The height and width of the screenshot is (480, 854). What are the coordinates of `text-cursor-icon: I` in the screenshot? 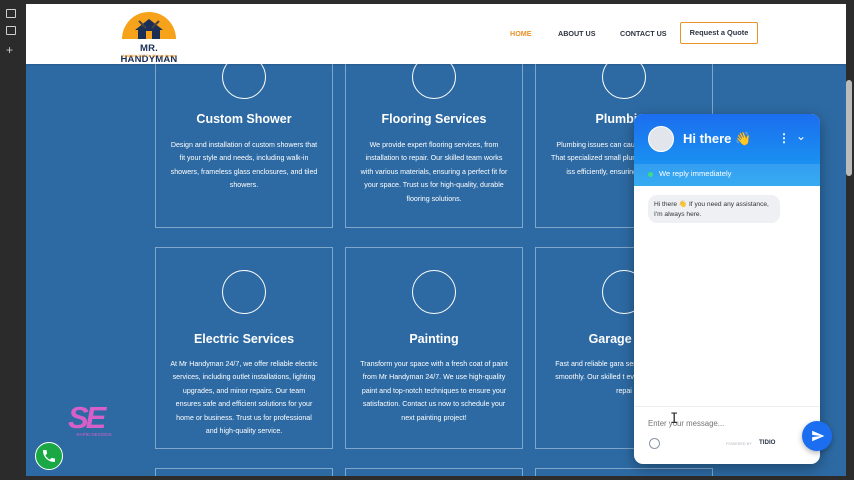 It's located at (674, 419).